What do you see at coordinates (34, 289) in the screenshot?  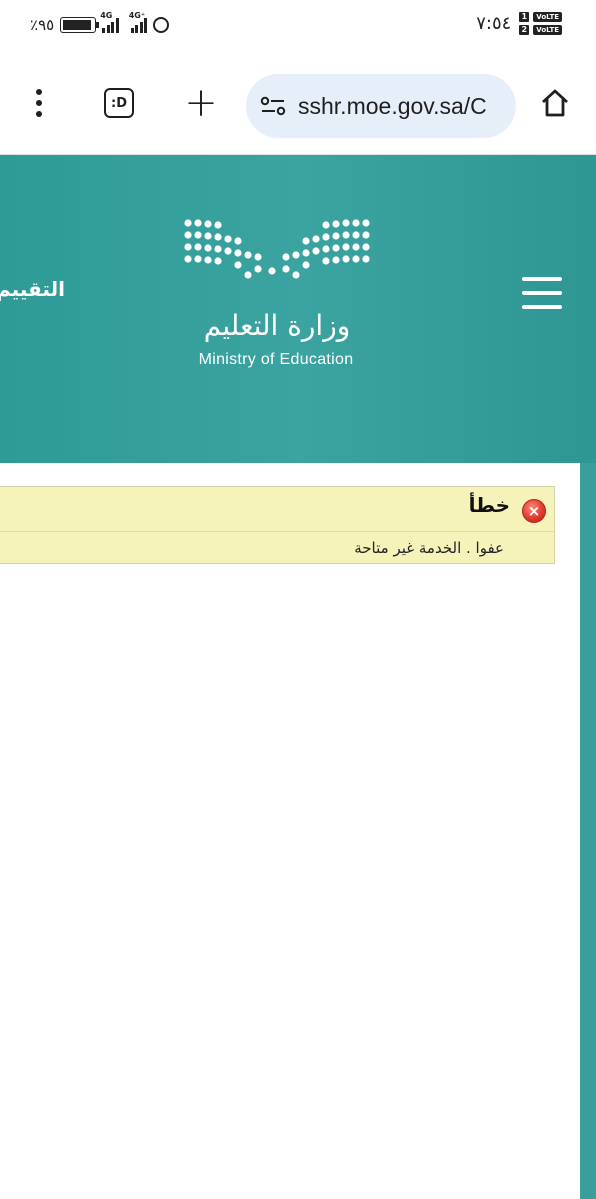 I see `nav-link-evaluation: التقييم` at bounding box center [34, 289].